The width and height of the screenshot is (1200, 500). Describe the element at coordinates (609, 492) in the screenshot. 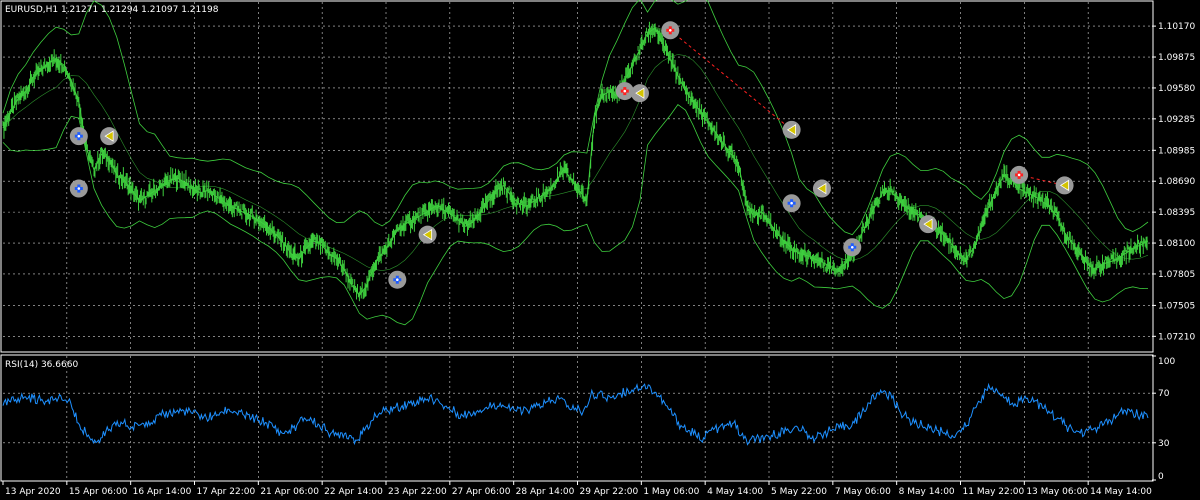

I see `x-tick-label: 29 Apr 22:00` at that location.